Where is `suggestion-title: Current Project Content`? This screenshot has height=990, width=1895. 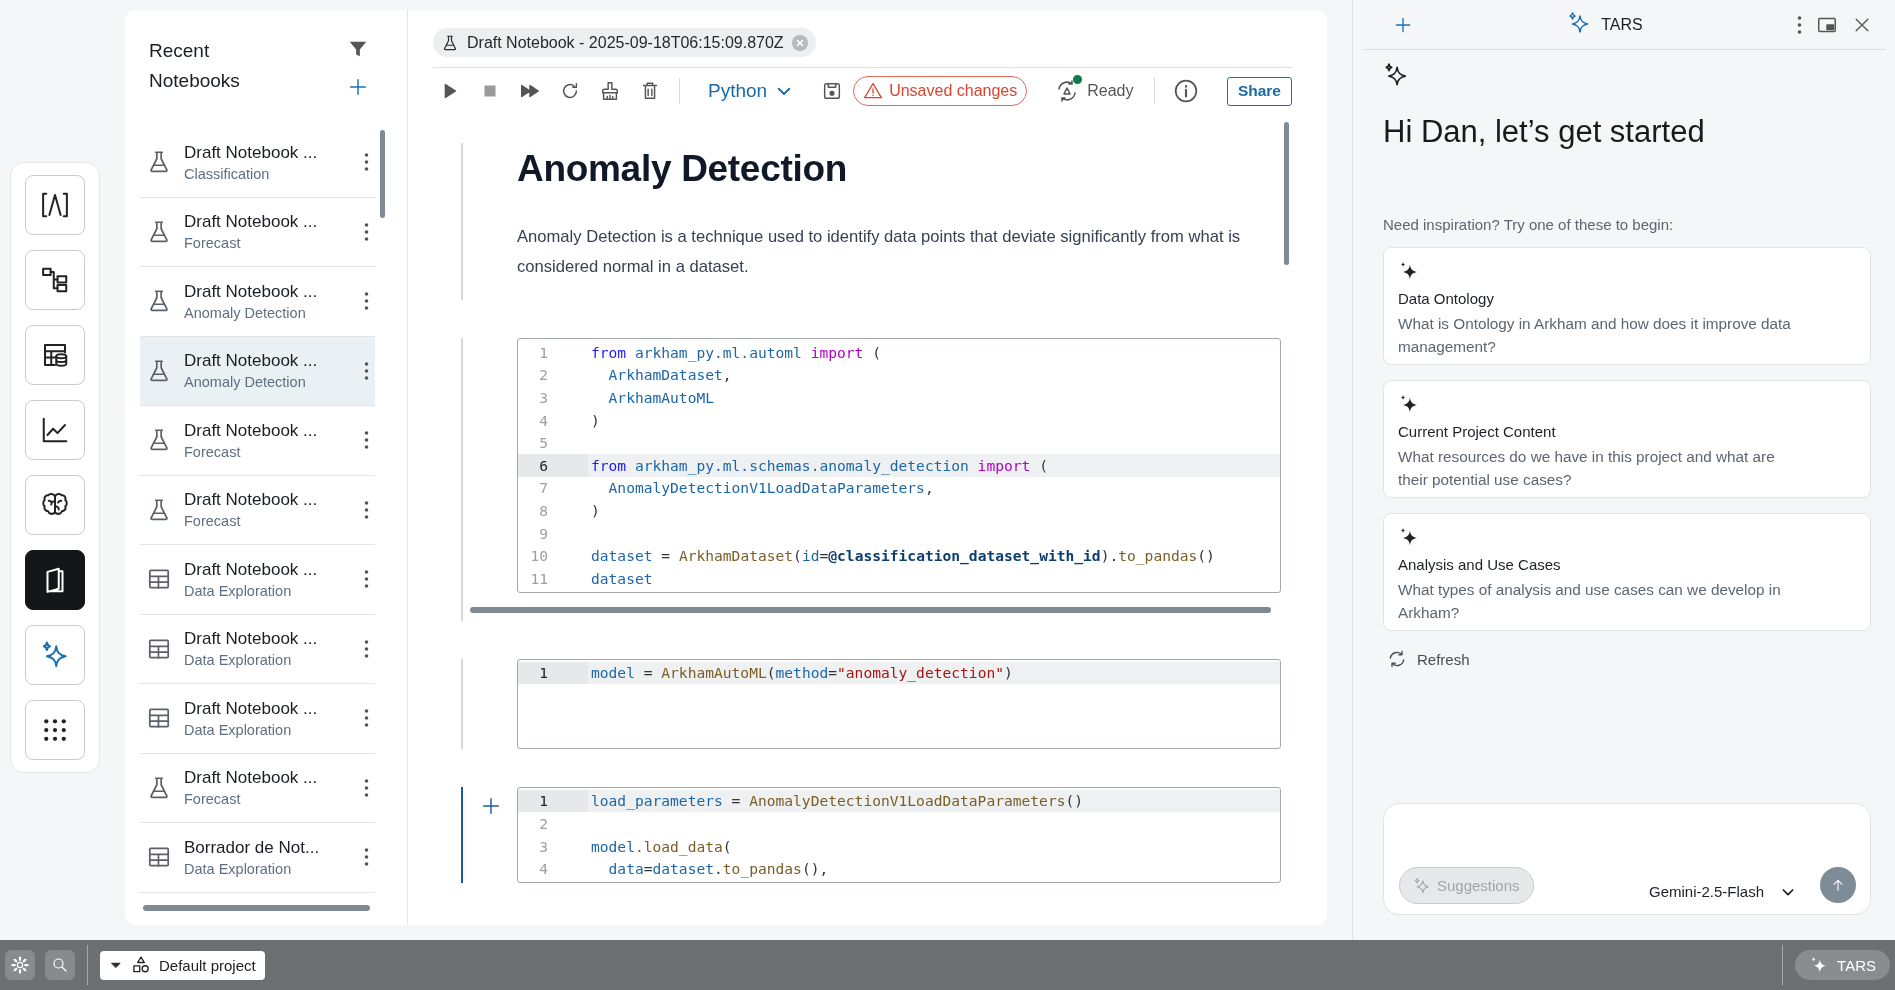
suggestion-title: Current Project Content is located at coordinates (1477, 431).